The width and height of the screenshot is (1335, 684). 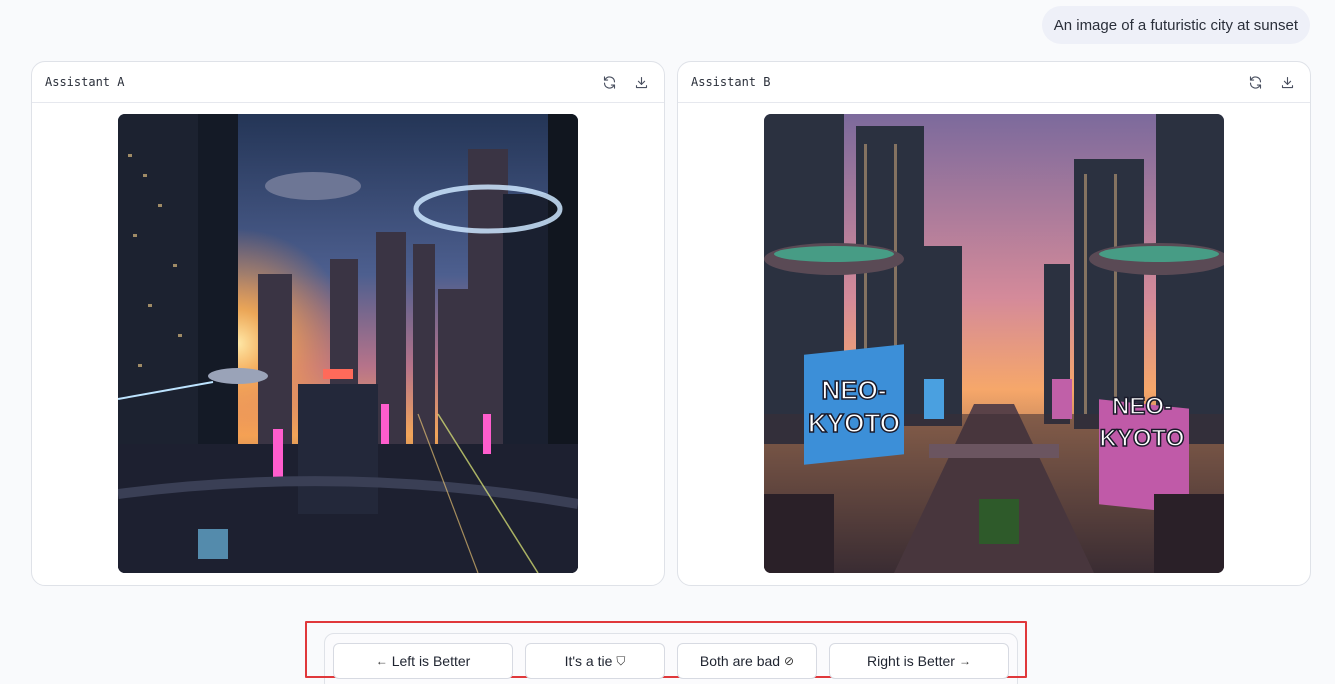 I want to click on assistant-a-download-button, so click(x=641, y=82).